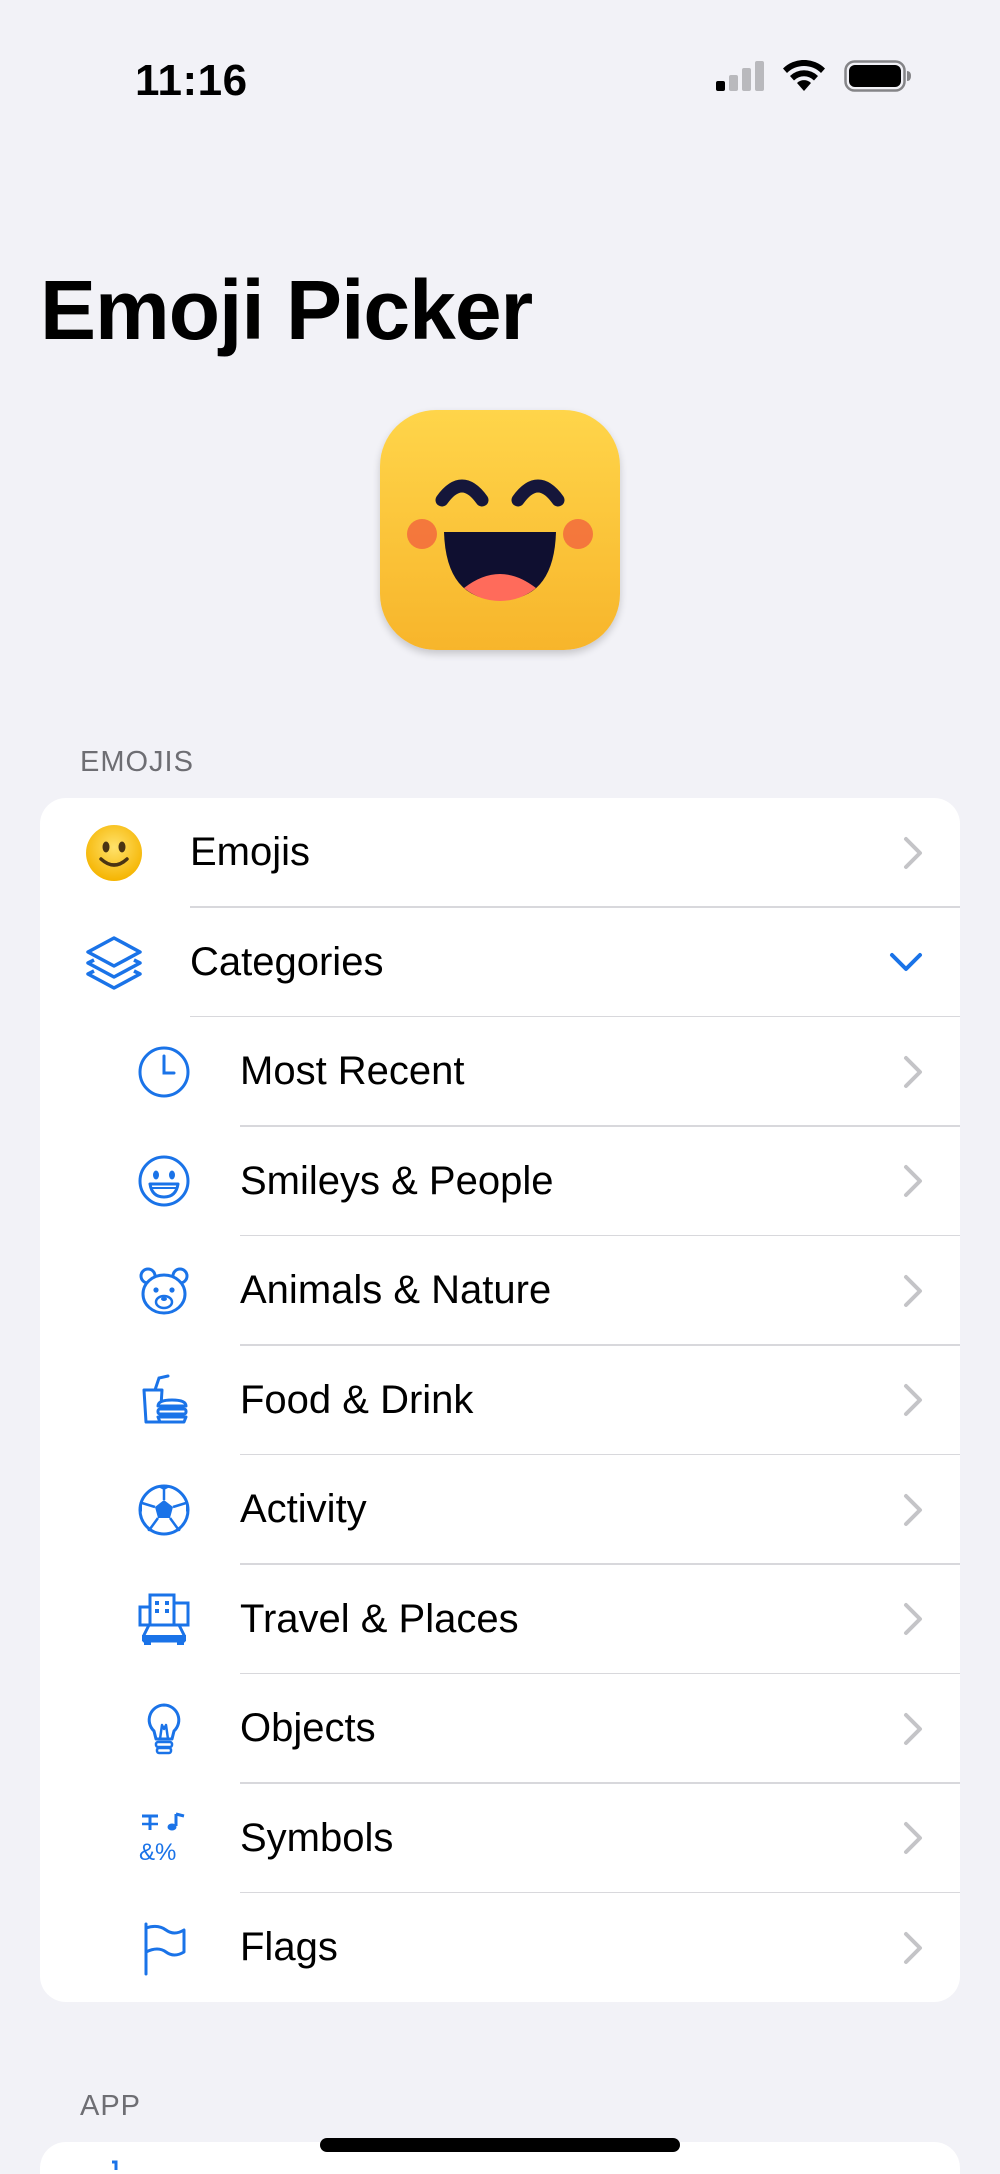  Describe the element at coordinates (804, 75) in the screenshot. I see `wifi-icon` at that location.